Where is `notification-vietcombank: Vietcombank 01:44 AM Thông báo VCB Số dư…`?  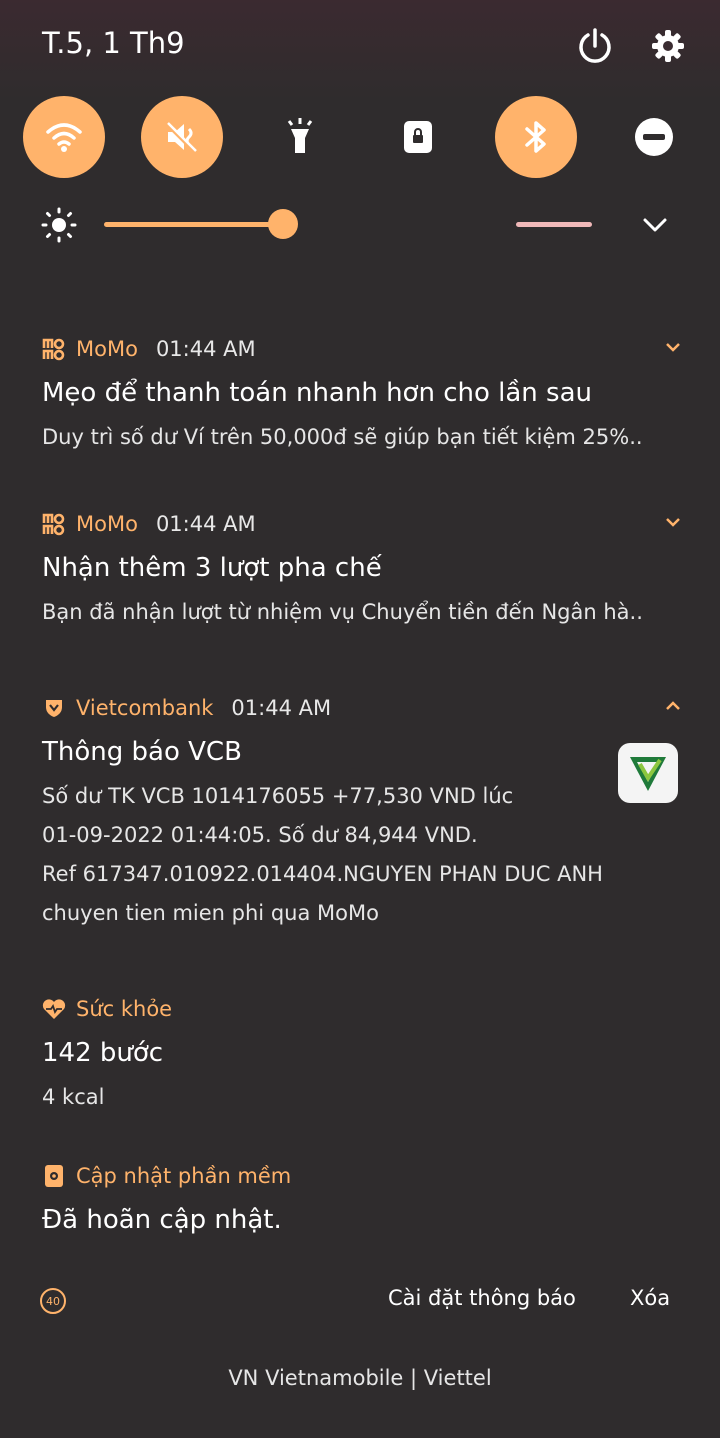
notification-vietcombank: Vietcombank 01:44 AM Thông báo VCB Số dư… is located at coordinates (362, 813).